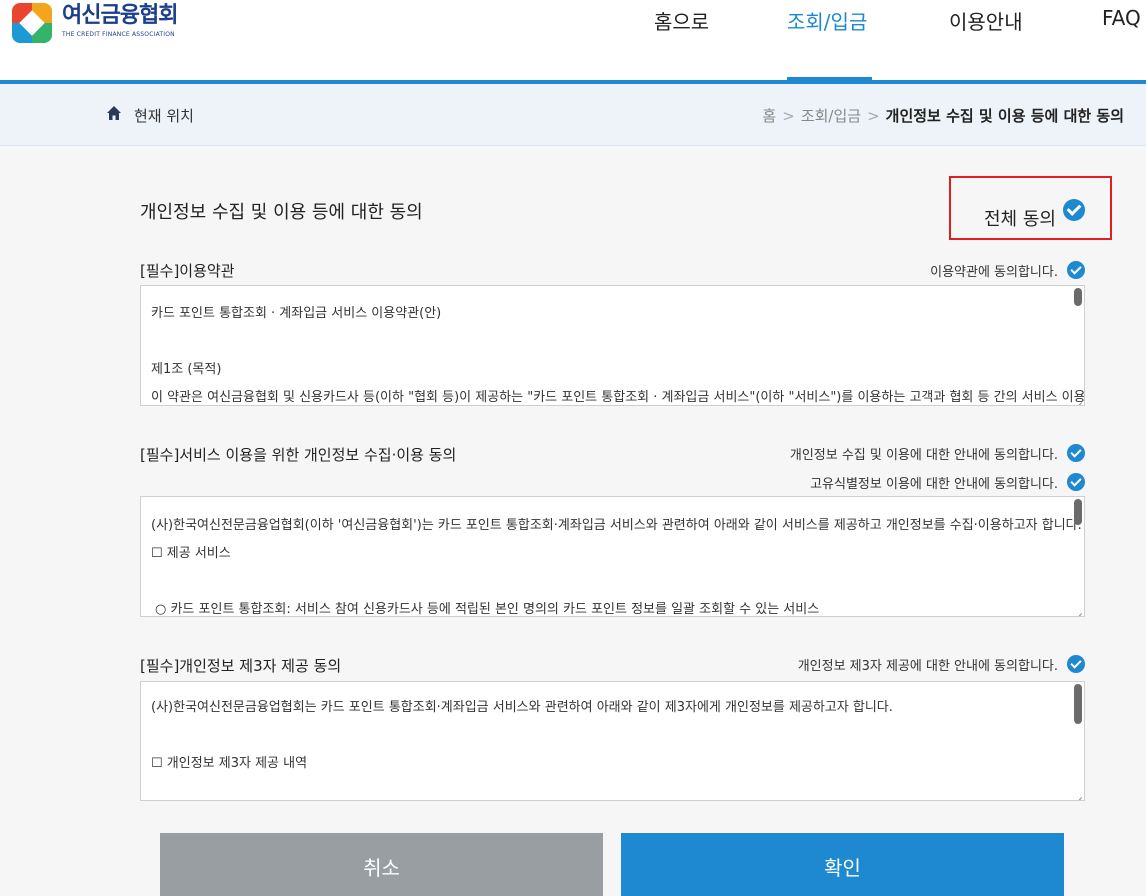 This screenshot has height=896, width=1146. What do you see at coordinates (573, 115) in the screenshot?
I see `breadcrumb-bar: 현재 위치 홈 > 조회/입금 > 개인정보 수집 및 이용 등에 대한 동의` at bounding box center [573, 115].